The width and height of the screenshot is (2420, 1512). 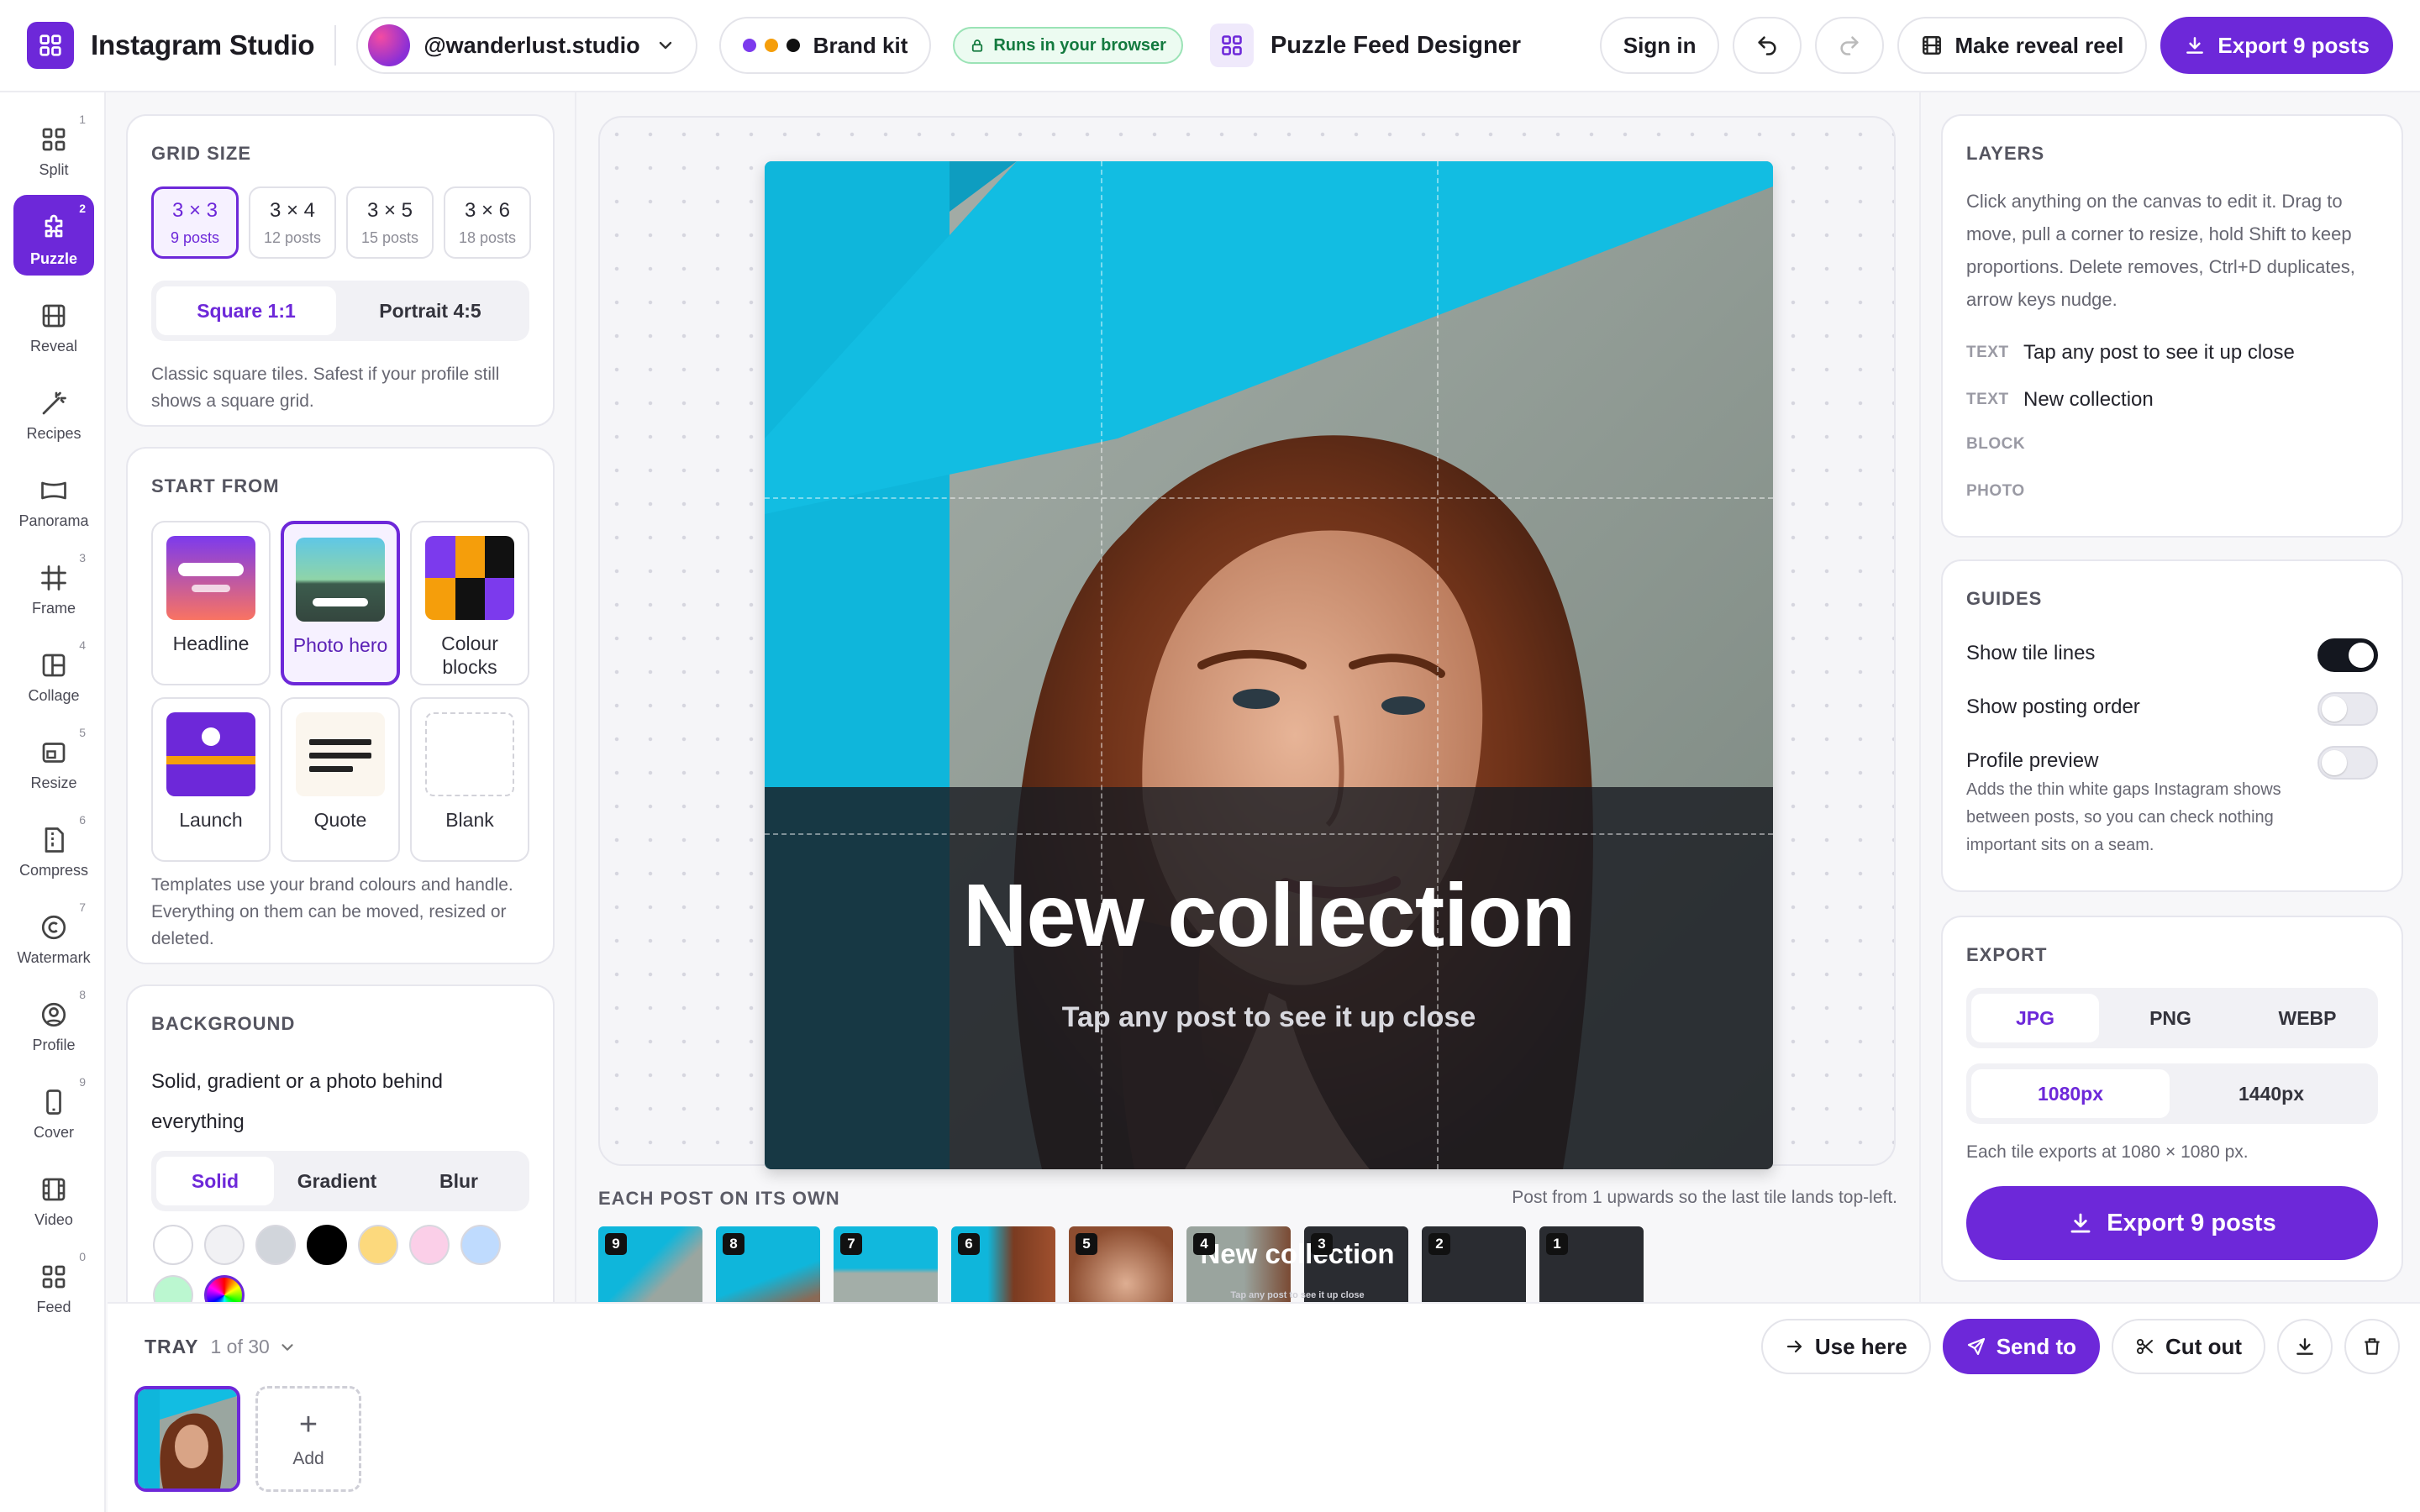 What do you see at coordinates (53, 146) in the screenshot?
I see `rail-item-split: Split 1` at bounding box center [53, 146].